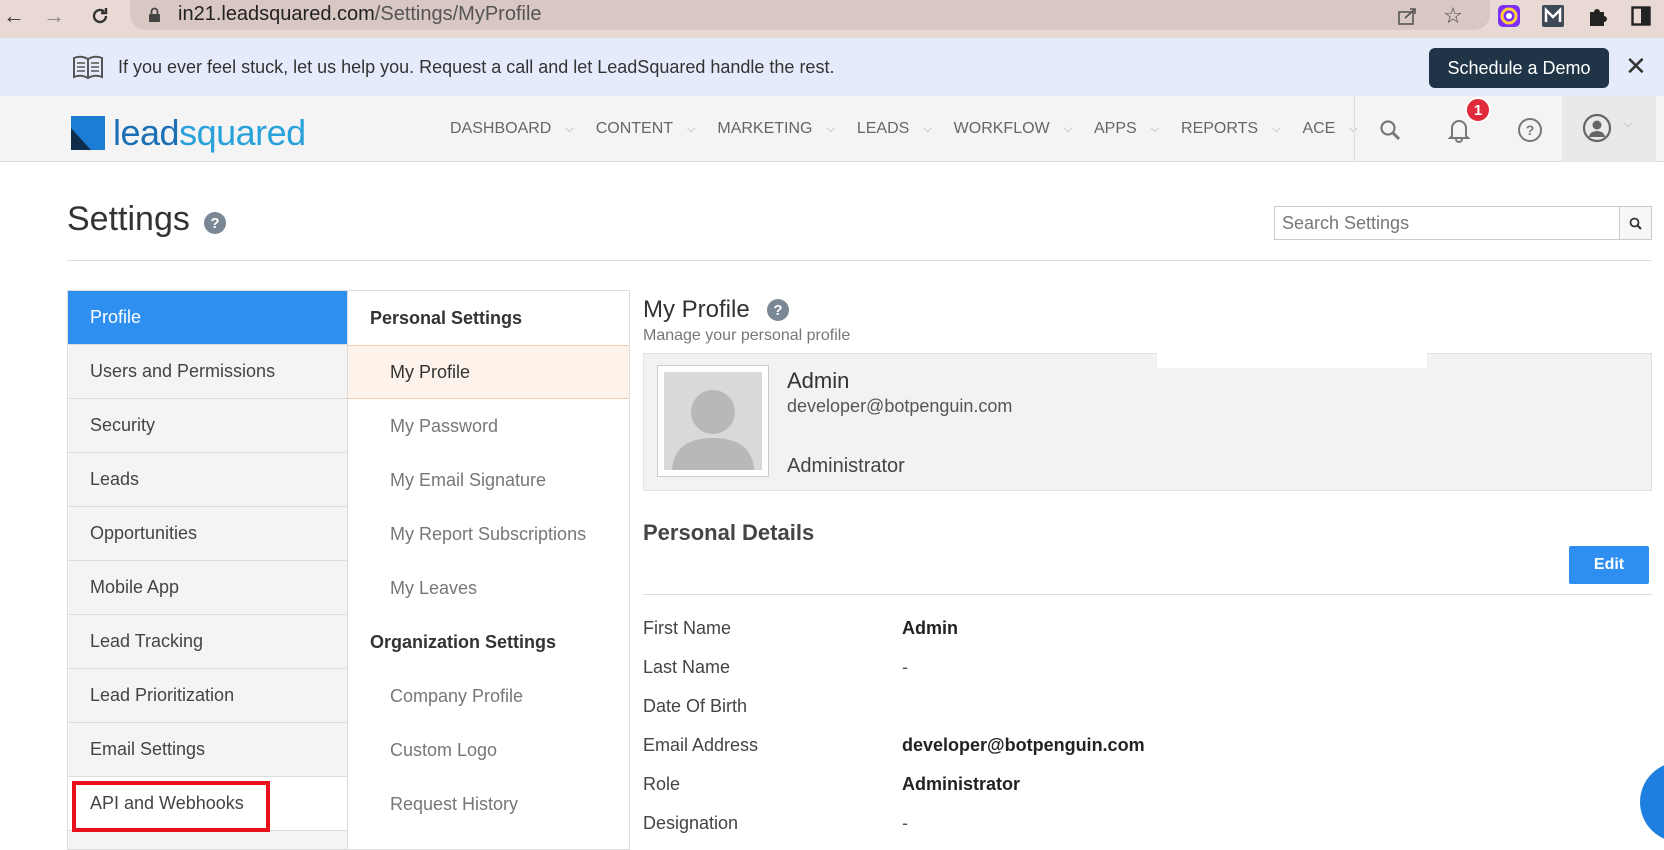 This screenshot has height=850, width=1664. What do you see at coordinates (1652, 802) in the screenshot?
I see `chat-widget-button` at bounding box center [1652, 802].